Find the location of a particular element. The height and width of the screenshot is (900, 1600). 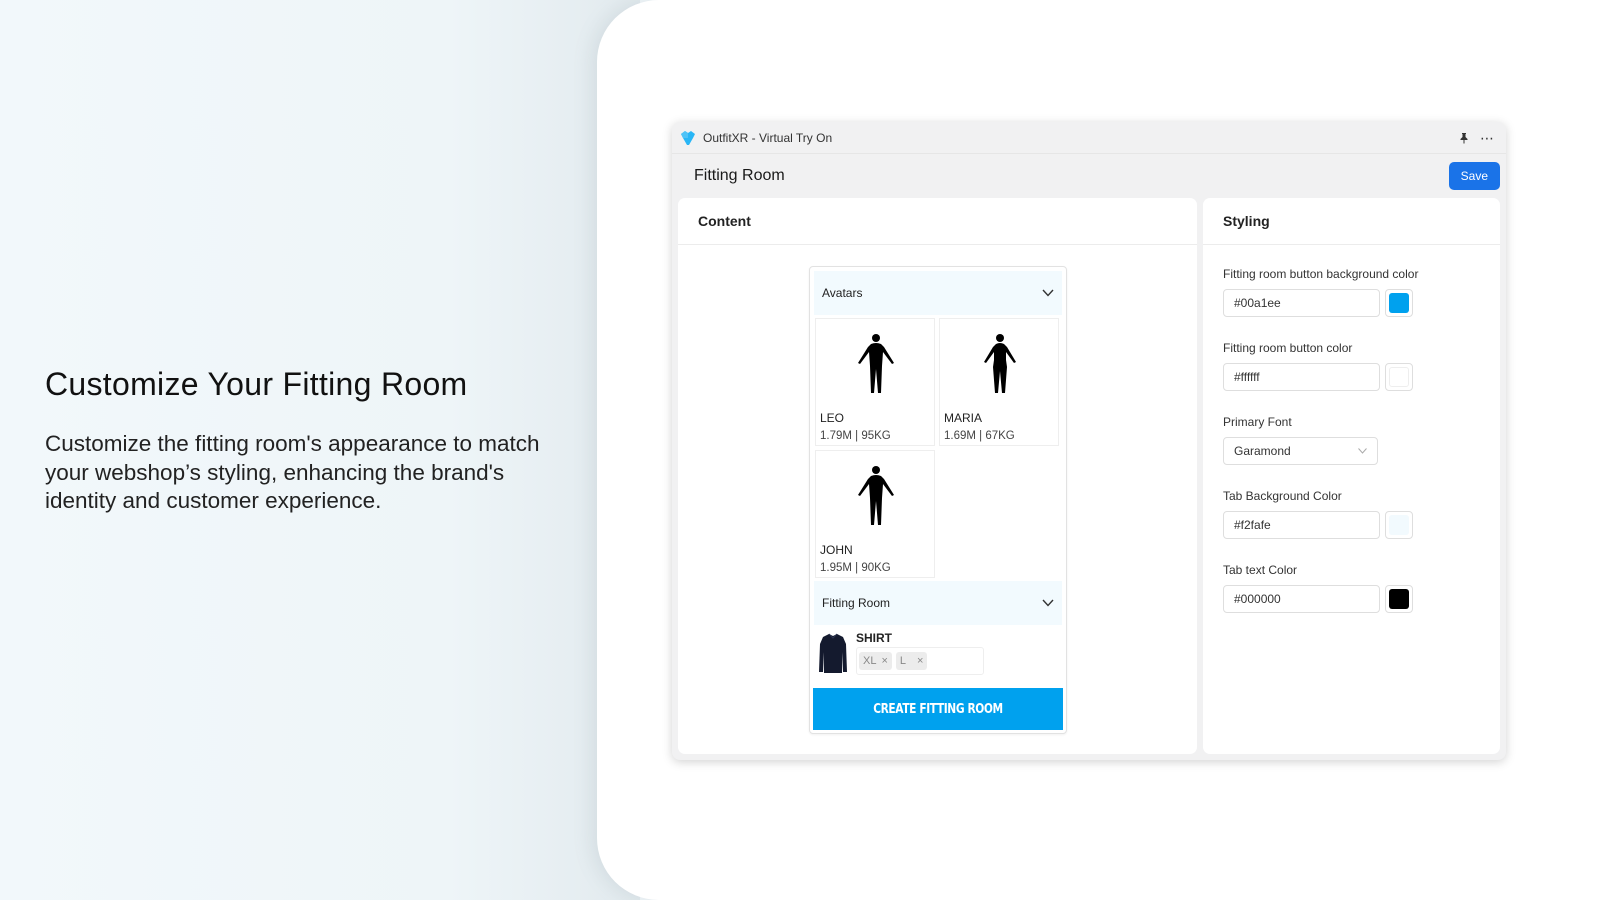

page-title: Fitting Room is located at coordinates (739, 175).